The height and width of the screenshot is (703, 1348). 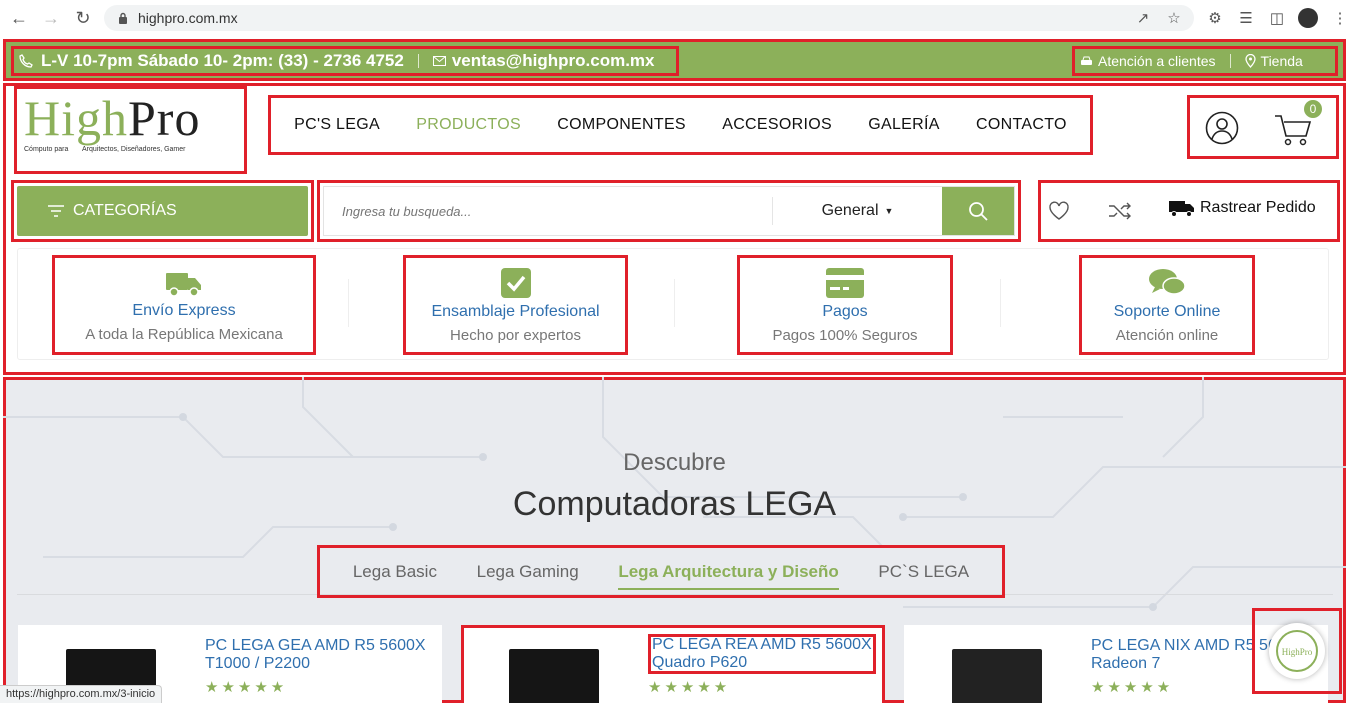 What do you see at coordinates (1258, 207) in the screenshot?
I see `track-order-label: Rastrear Pedido` at bounding box center [1258, 207].